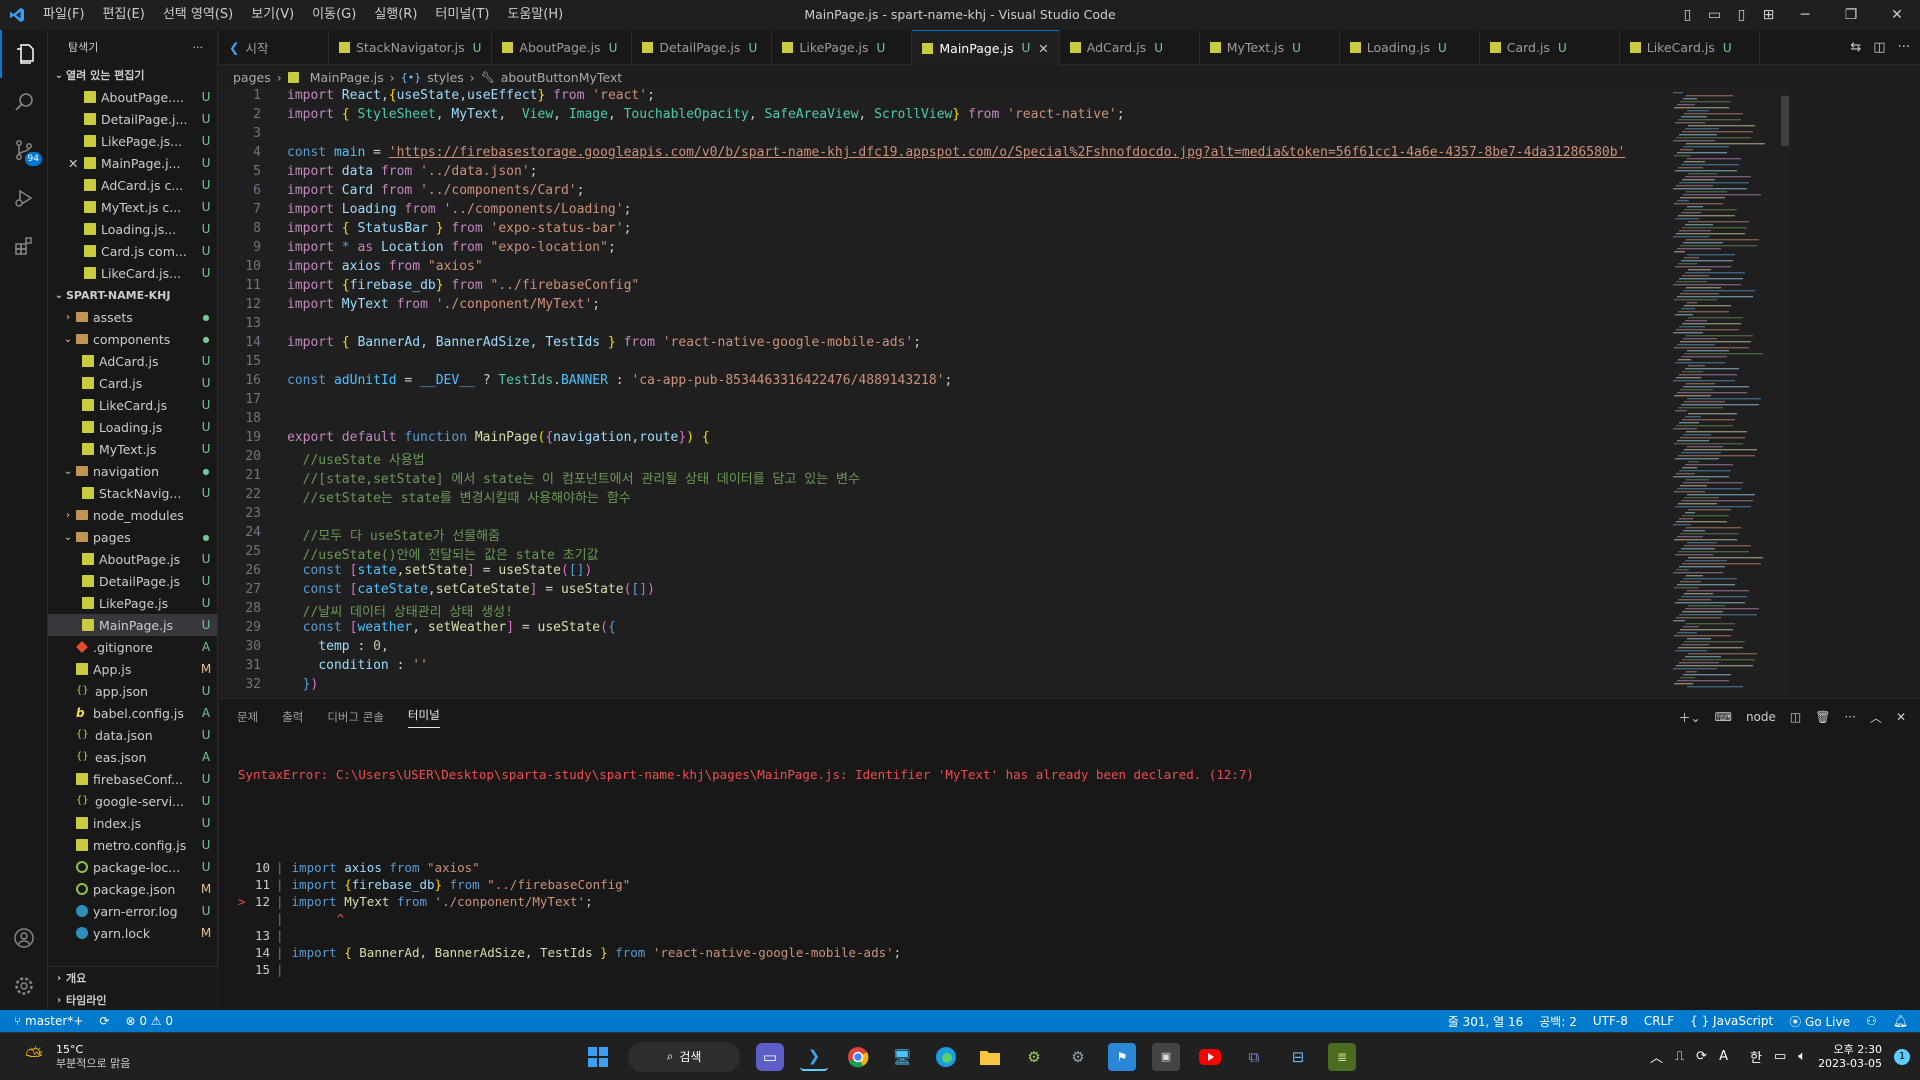 This screenshot has height=1080, width=1920. Describe the element at coordinates (1871, 1021) in the screenshot. I see `accounts-status-icon: ⚇` at that location.